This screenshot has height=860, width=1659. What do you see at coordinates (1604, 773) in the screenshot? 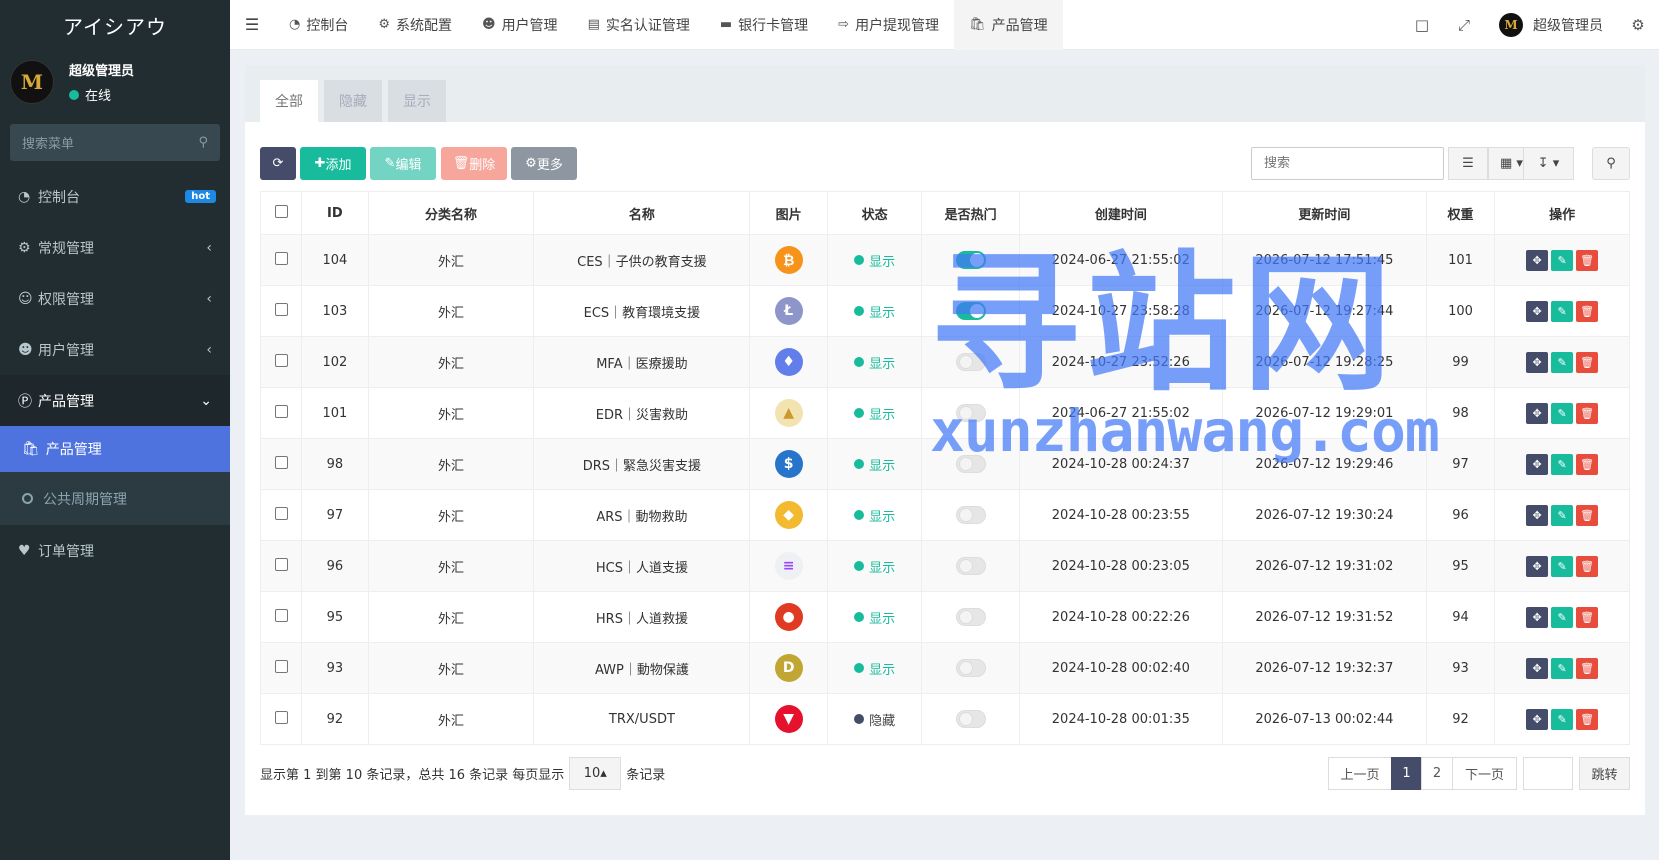
I see `jump-button: 跳转` at bounding box center [1604, 773].